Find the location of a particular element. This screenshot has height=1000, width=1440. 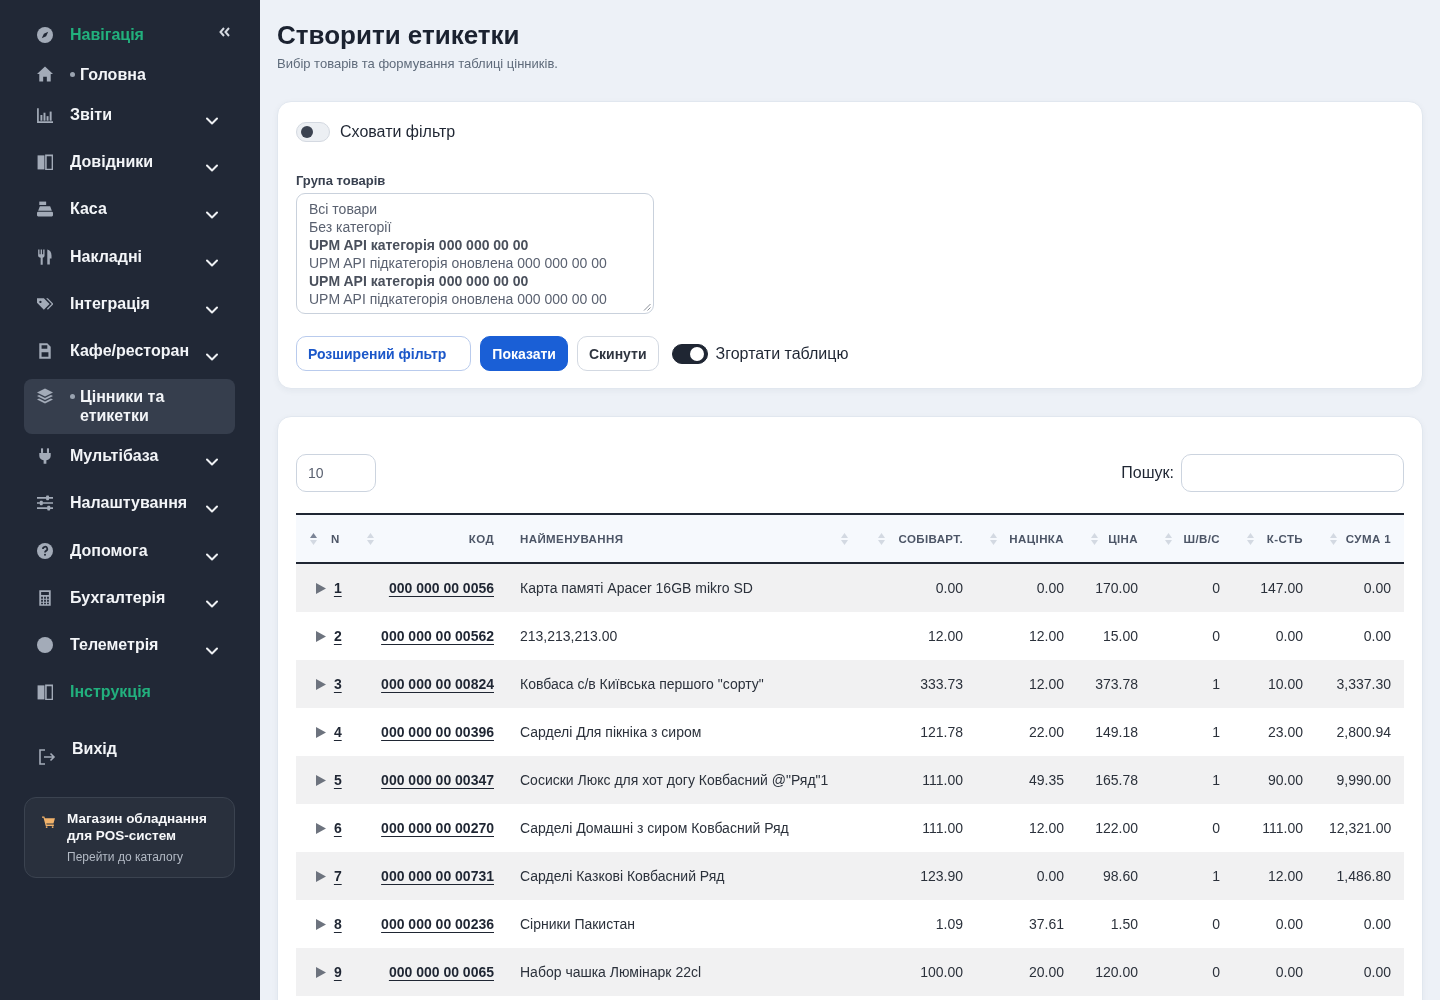

product-code-link: 000 000 00 00396 is located at coordinates (437, 732).